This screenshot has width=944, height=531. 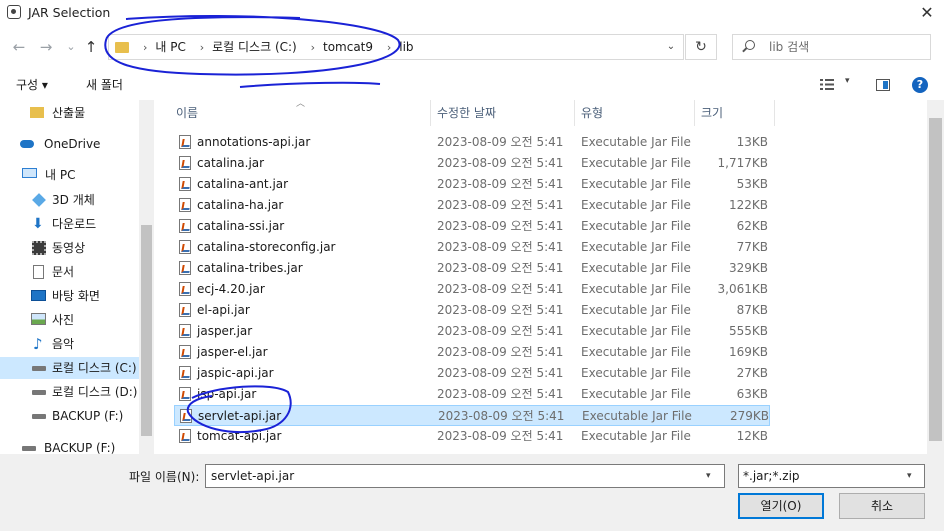 I want to click on file-size: 329KB, so click(x=748, y=268).